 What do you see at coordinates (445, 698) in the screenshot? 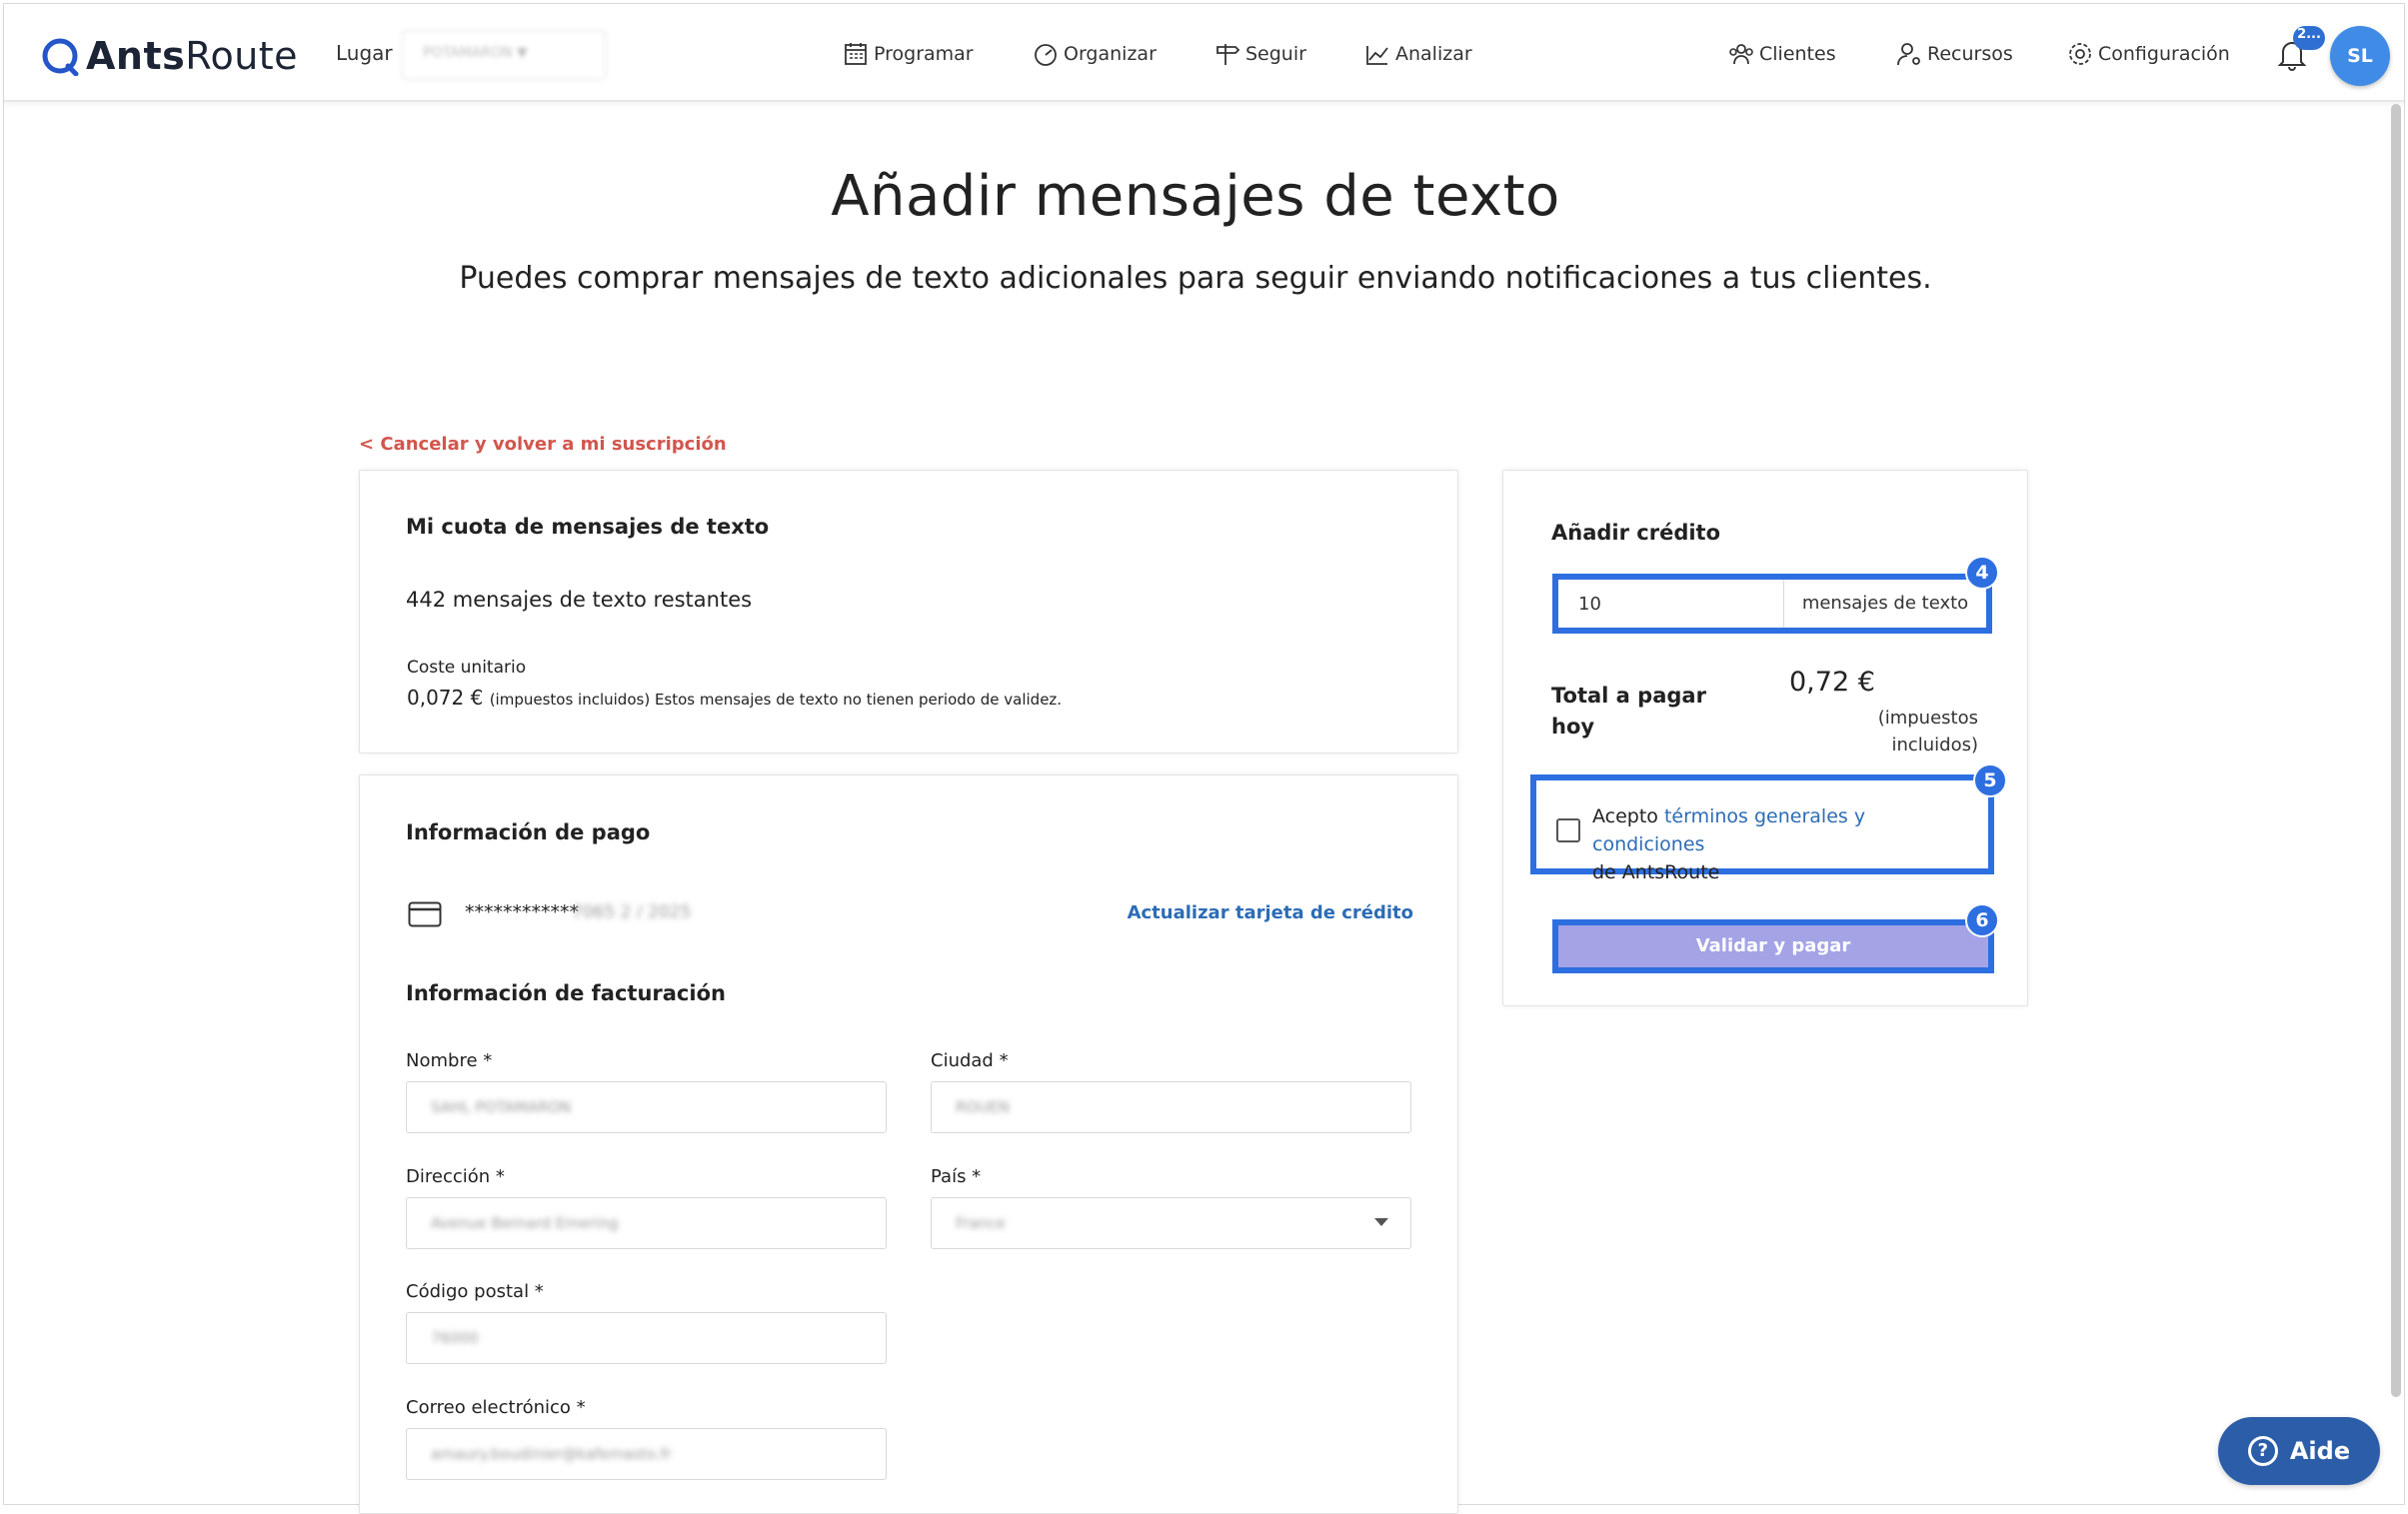
I see `unit-cost-value: 0,072 €` at bounding box center [445, 698].